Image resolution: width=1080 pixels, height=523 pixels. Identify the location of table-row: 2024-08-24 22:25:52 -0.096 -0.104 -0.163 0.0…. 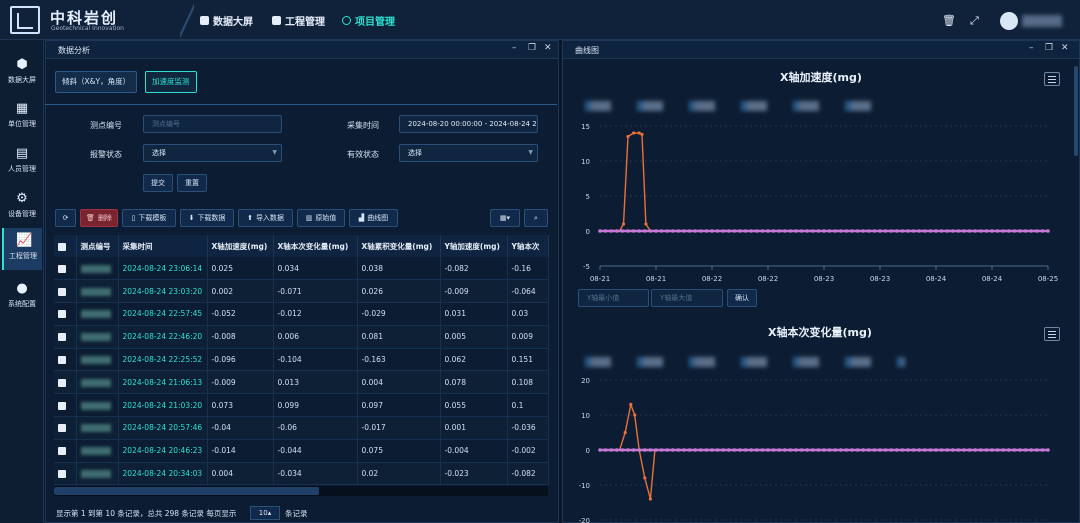
(301, 360).